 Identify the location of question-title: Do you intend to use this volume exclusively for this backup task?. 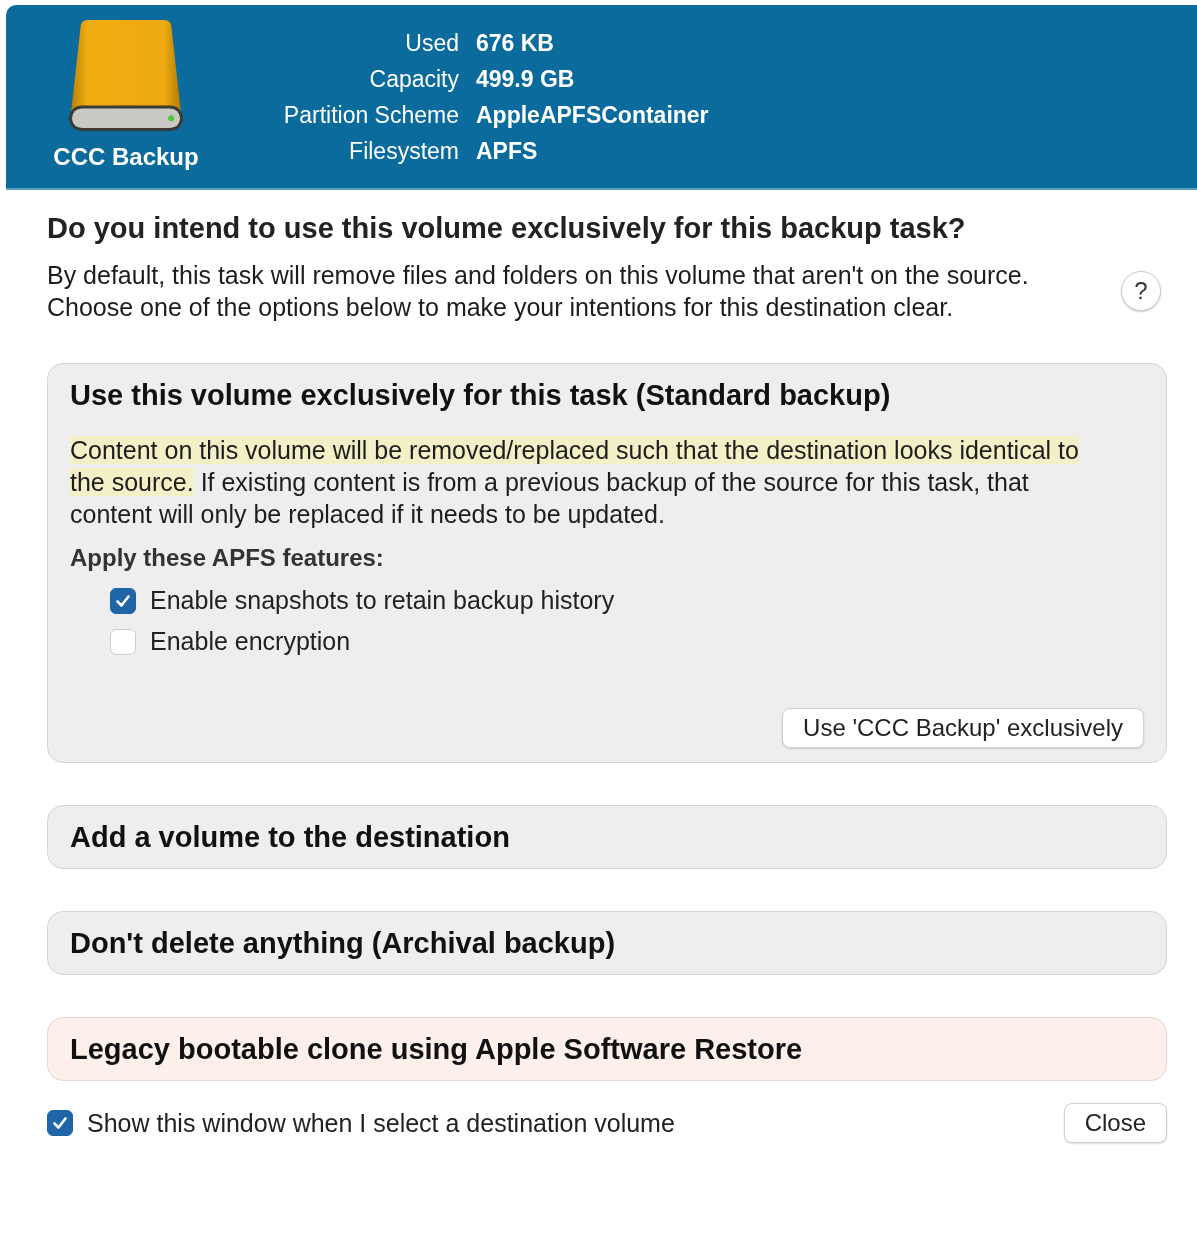
(507, 228).